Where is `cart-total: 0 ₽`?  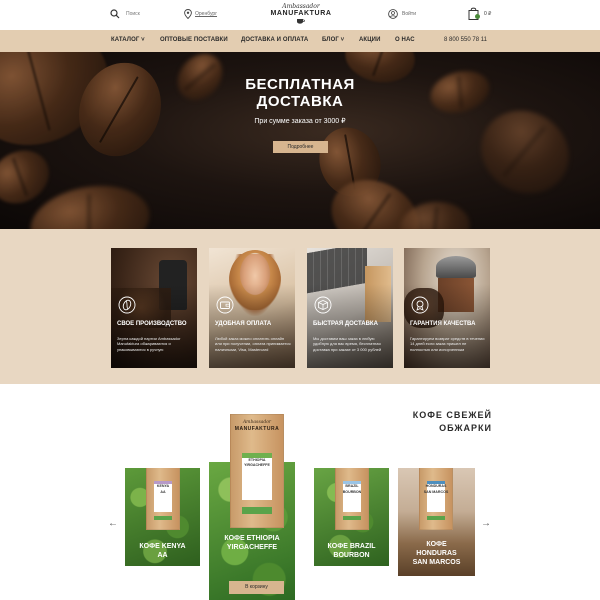 cart-total: 0 ₽ is located at coordinates (488, 14).